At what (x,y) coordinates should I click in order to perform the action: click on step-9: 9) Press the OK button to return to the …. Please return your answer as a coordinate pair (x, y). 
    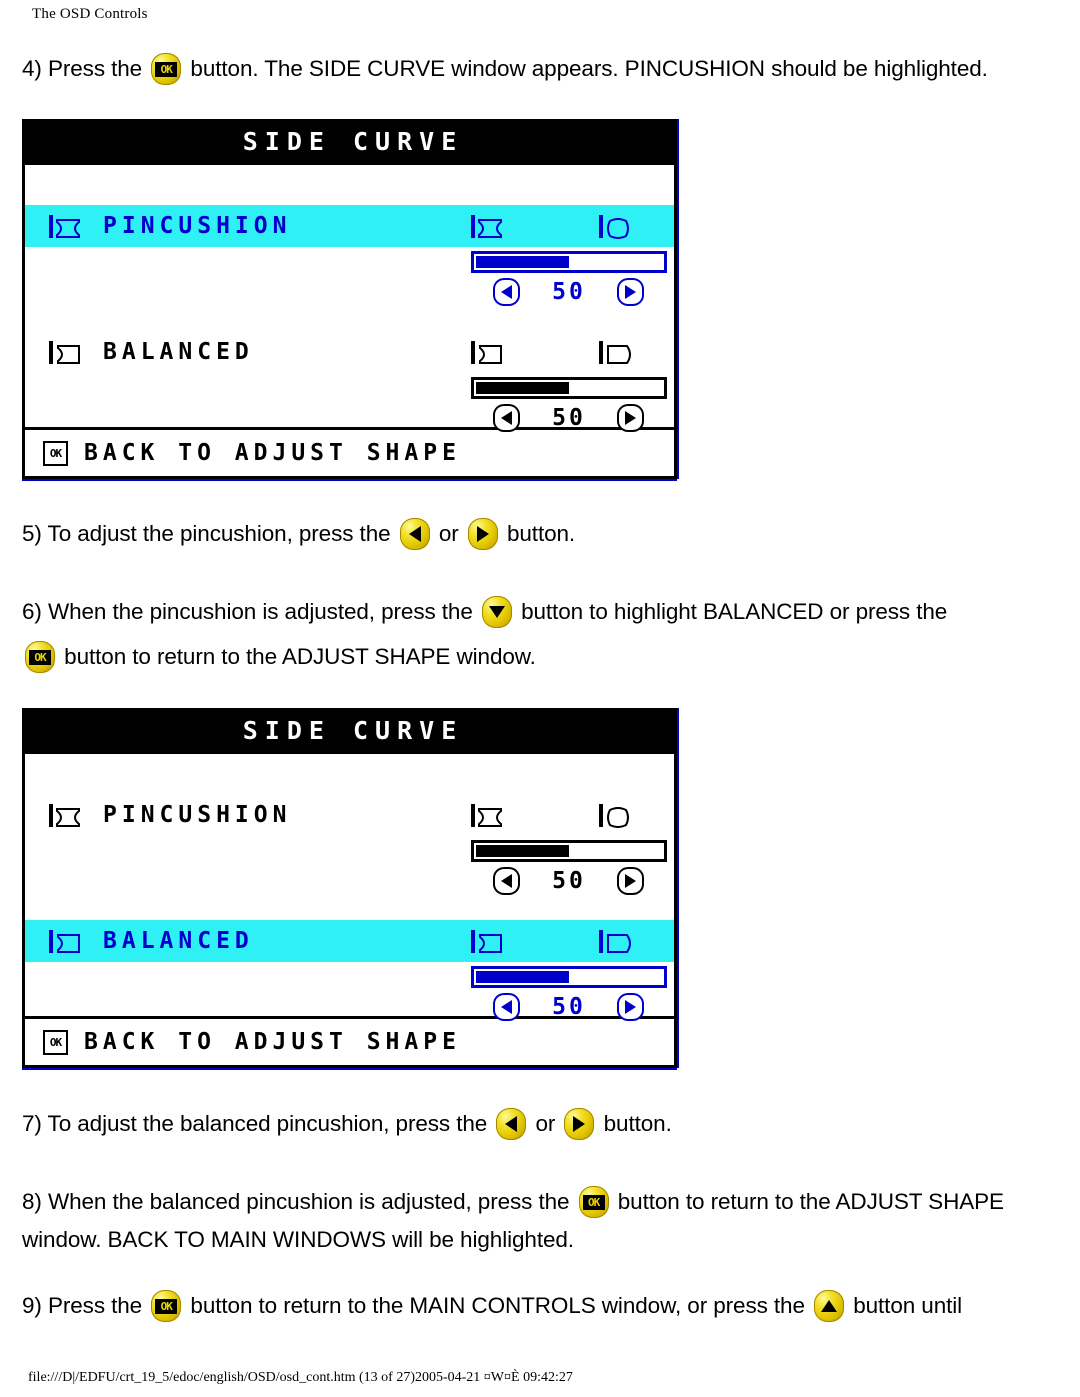
    Looking at the image, I should click on (492, 1306).